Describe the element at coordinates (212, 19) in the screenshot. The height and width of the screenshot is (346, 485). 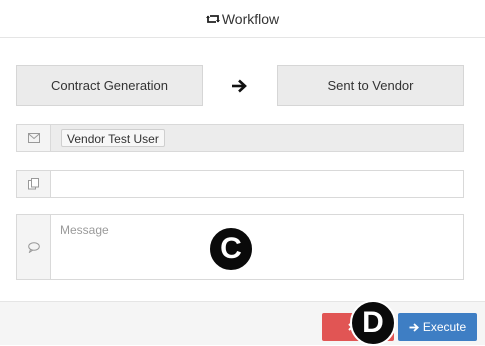
I see `retweet-icon` at that location.